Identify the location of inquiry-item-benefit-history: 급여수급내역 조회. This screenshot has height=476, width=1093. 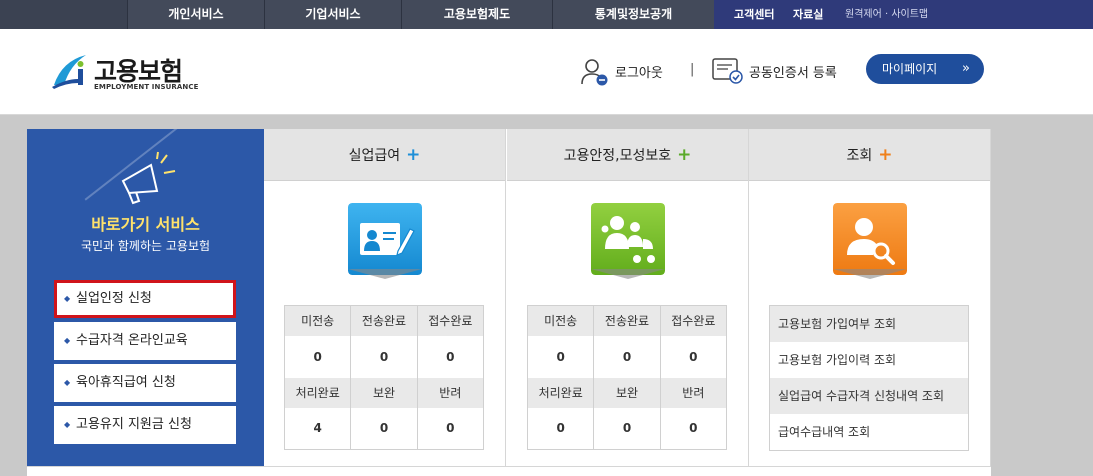
(869, 432).